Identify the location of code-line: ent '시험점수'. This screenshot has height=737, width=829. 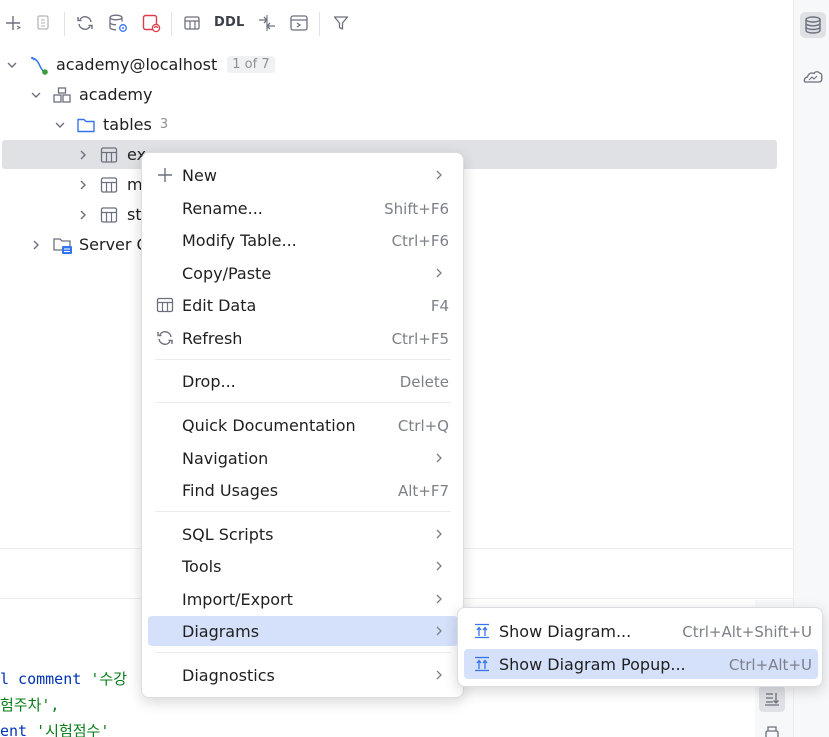
(55, 729).